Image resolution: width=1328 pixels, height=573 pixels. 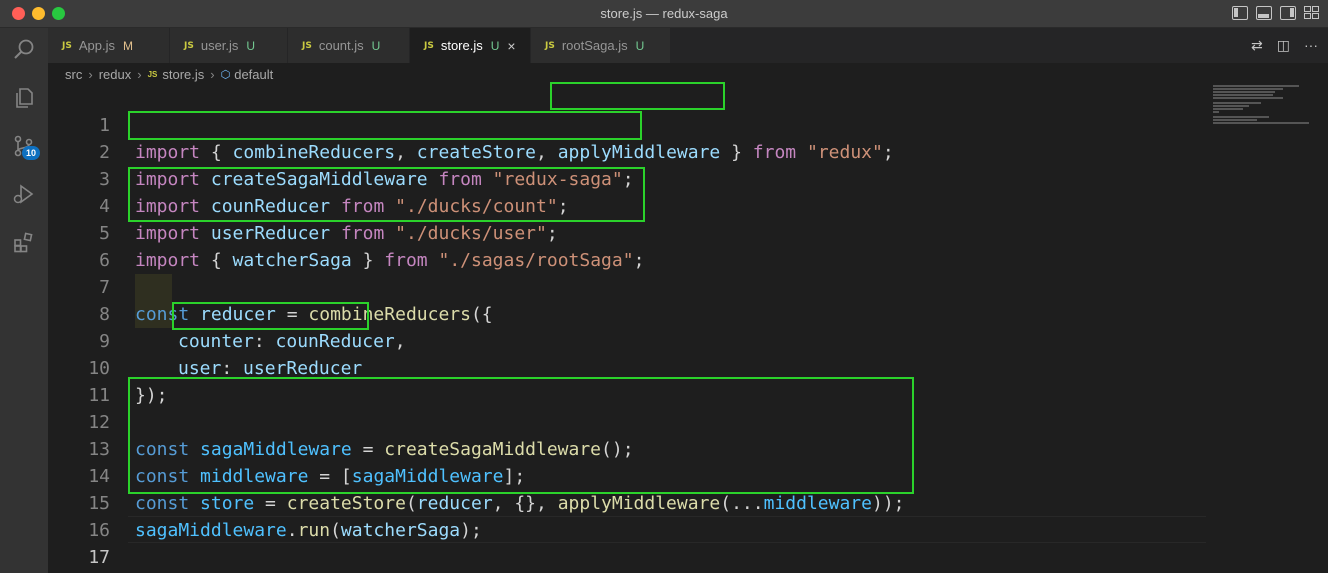 What do you see at coordinates (1311, 45) in the screenshot?
I see `more-actions-icon: ···` at bounding box center [1311, 45].